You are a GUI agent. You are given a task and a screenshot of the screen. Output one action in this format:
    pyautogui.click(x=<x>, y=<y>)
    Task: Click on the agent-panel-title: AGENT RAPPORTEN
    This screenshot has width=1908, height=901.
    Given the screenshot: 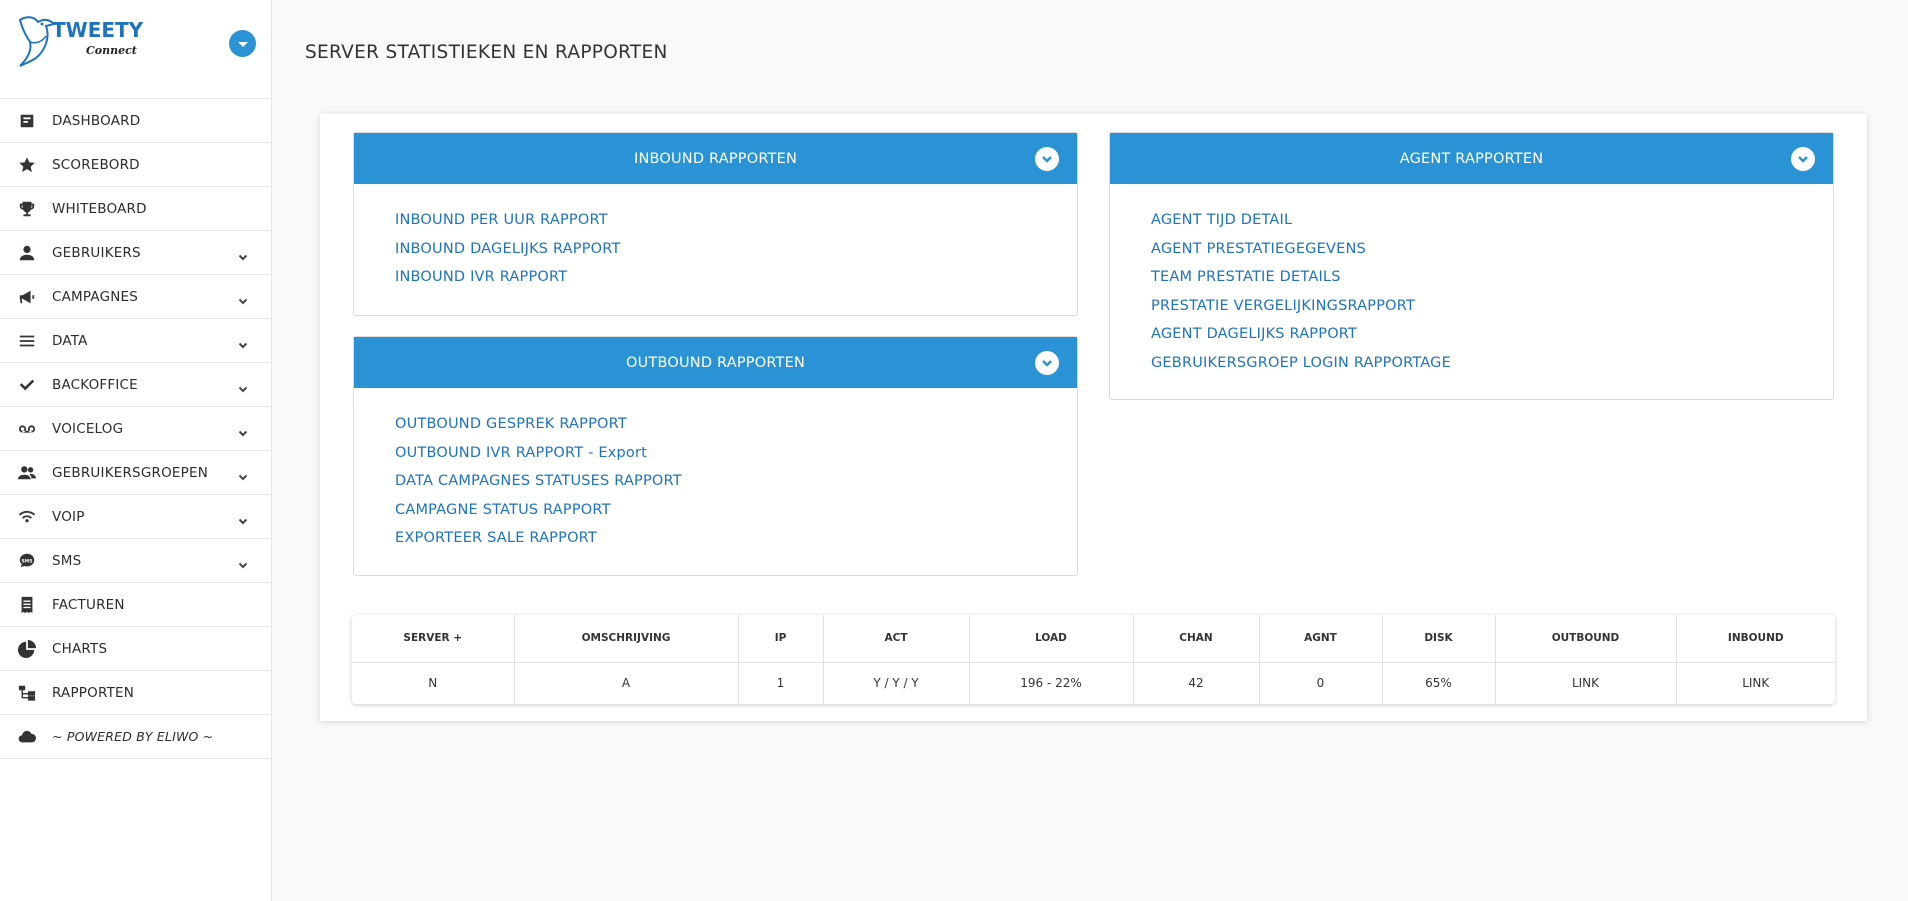 What is the action you would take?
    pyautogui.click(x=1471, y=158)
    